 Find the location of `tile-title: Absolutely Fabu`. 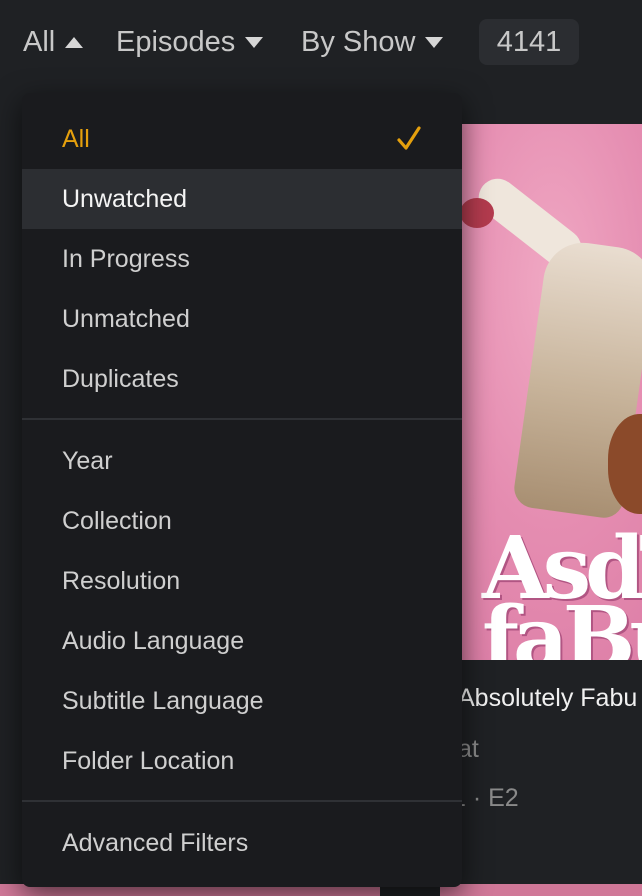

tile-title: Absolutely Fabu is located at coordinates (547, 698).